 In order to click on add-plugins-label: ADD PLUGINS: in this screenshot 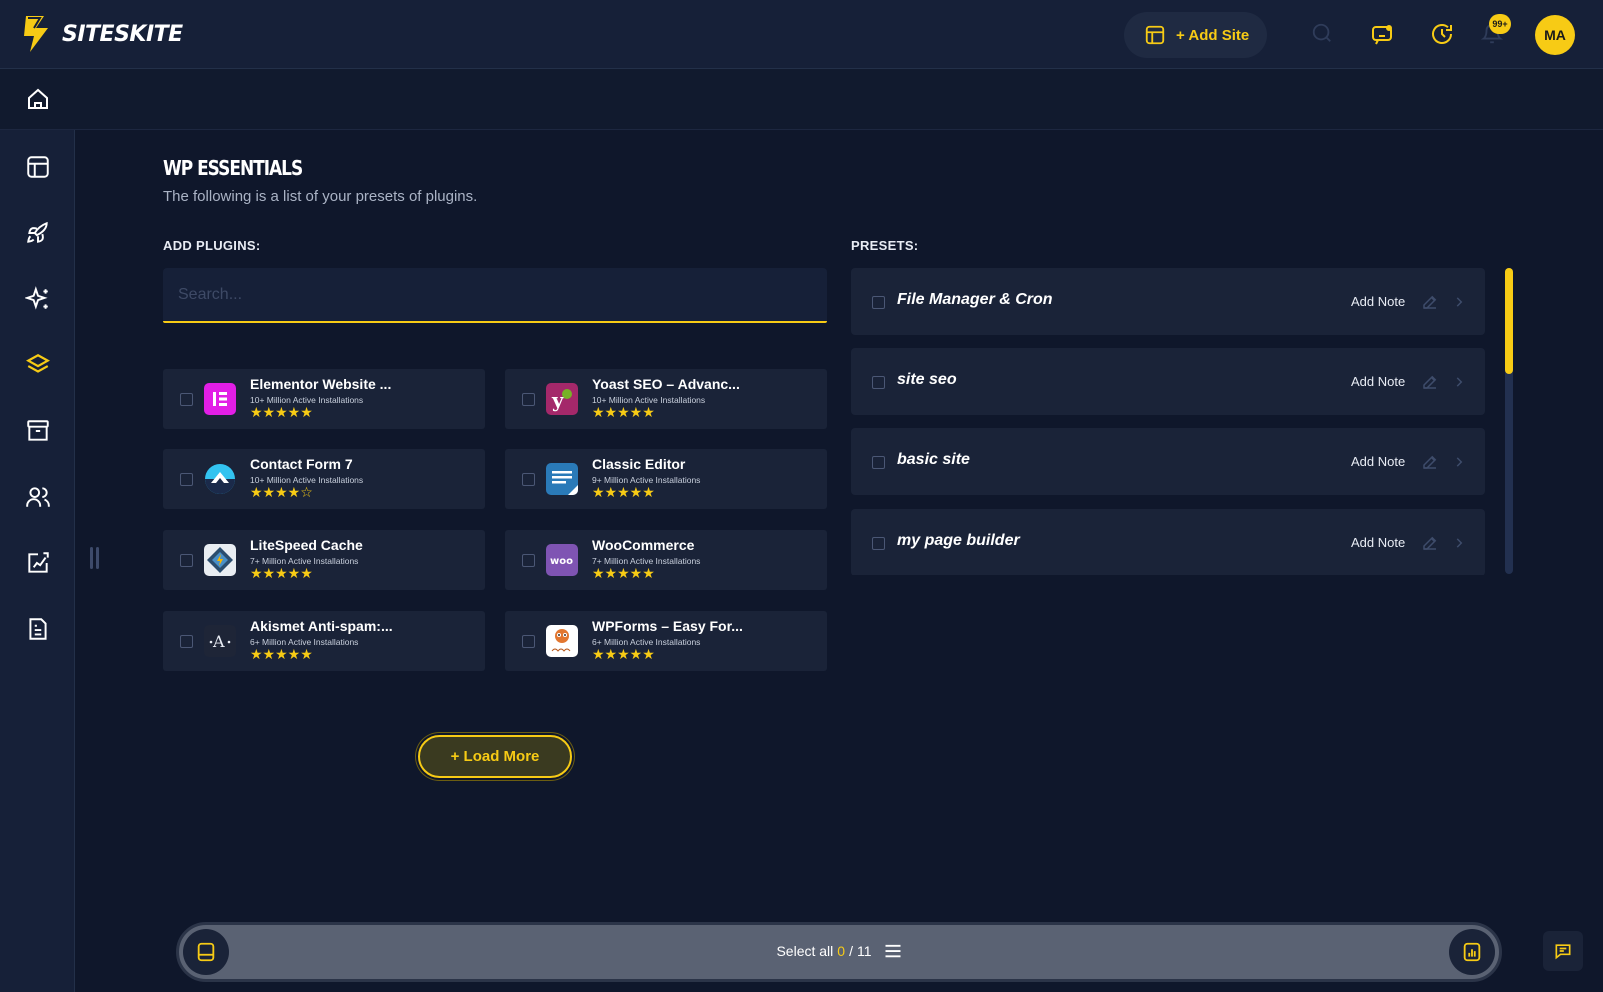, I will do `click(212, 245)`.